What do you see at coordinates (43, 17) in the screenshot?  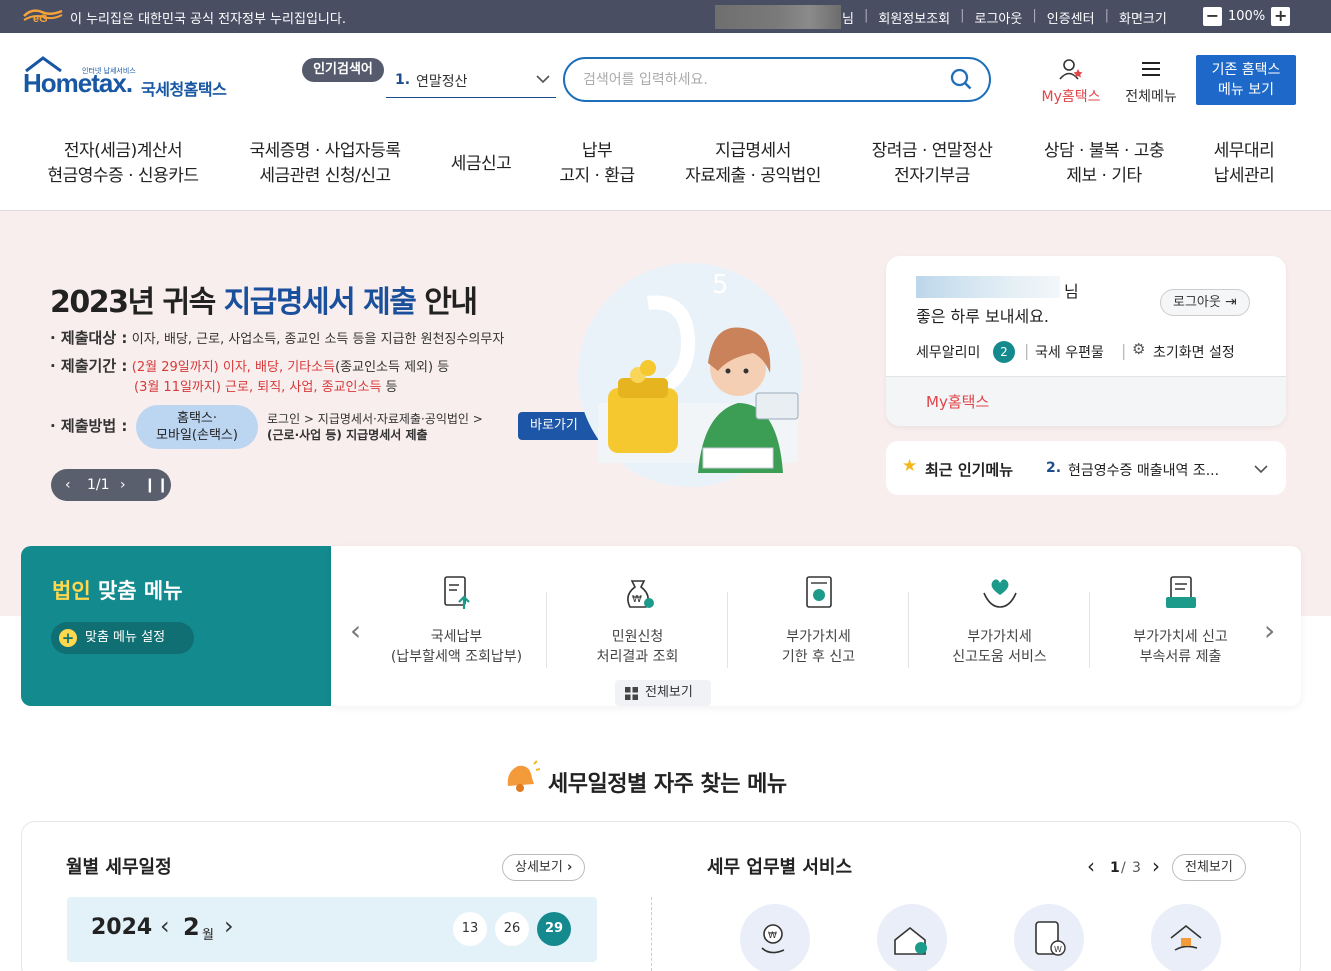 I see `egov-logo-icon: eG` at bounding box center [43, 17].